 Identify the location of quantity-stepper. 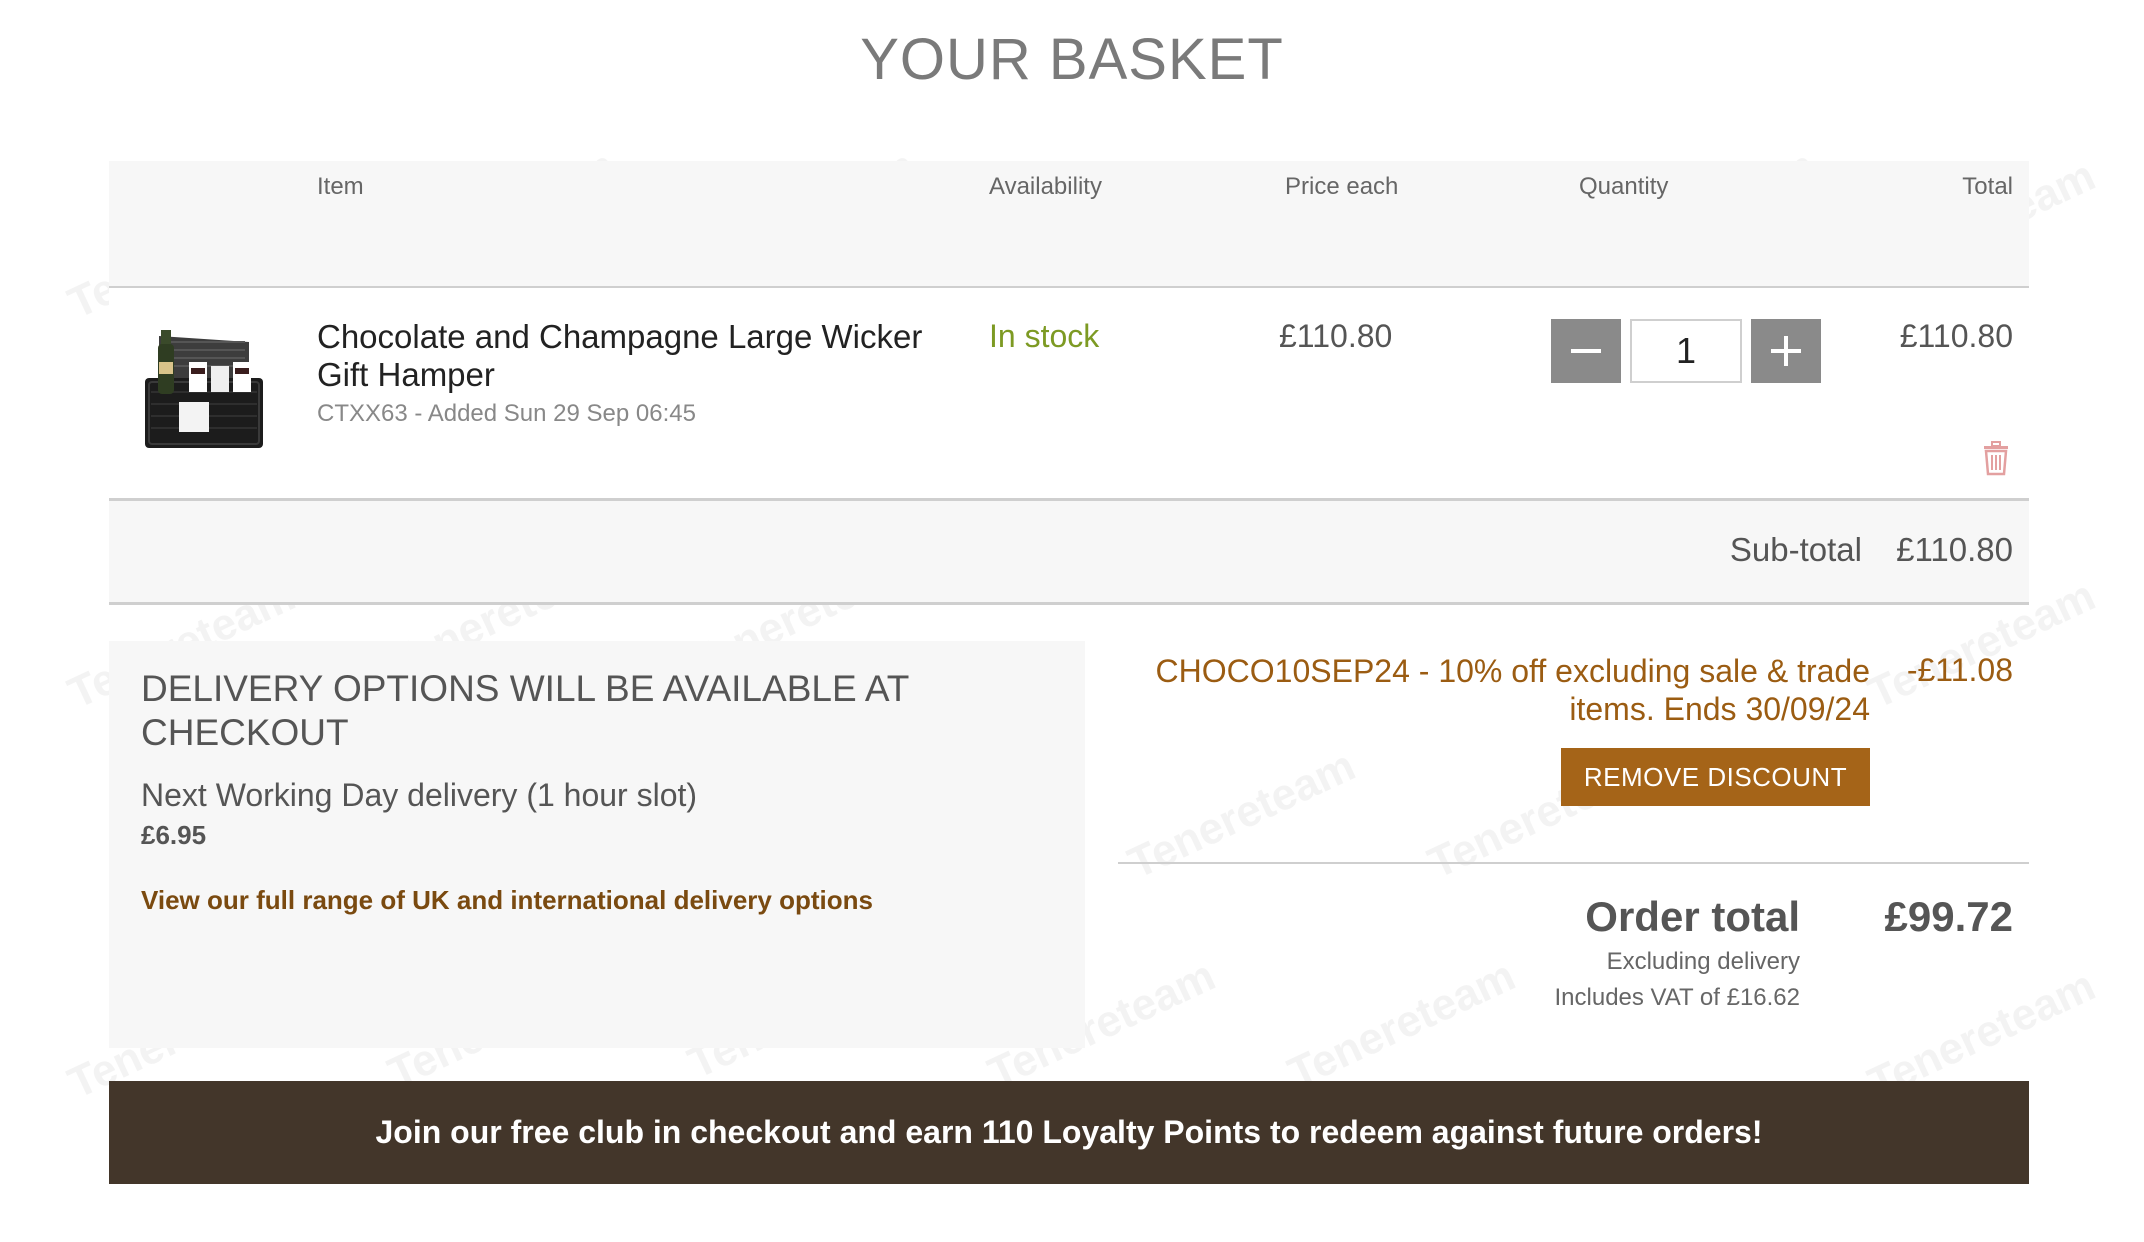
(1686, 352).